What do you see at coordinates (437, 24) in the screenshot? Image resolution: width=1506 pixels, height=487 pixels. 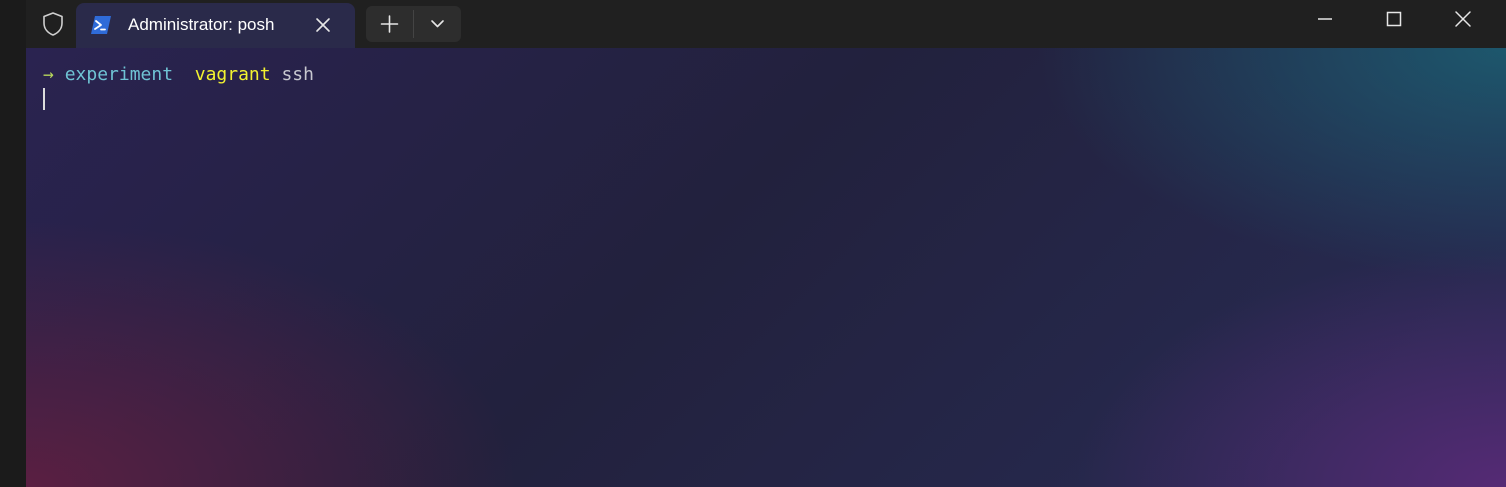 I see `tab-dropdown-button` at bounding box center [437, 24].